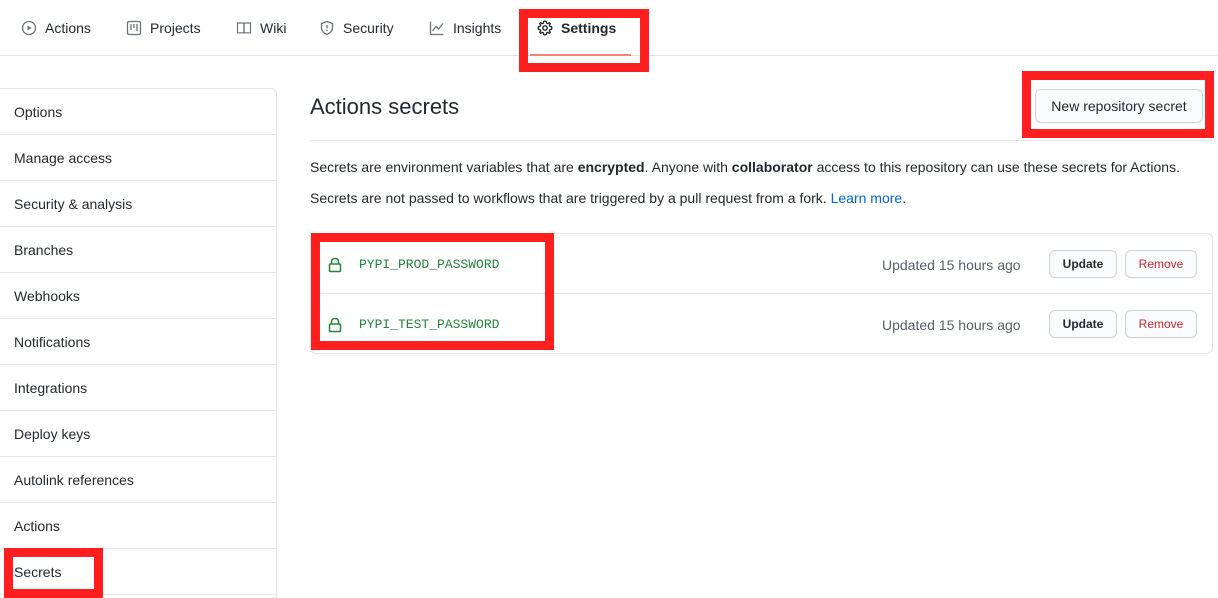 The image size is (1218, 598). What do you see at coordinates (772, 167) in the screenshot?
I see `desc-bold-collaborator: collaborator` at bounding box center [772, 167].